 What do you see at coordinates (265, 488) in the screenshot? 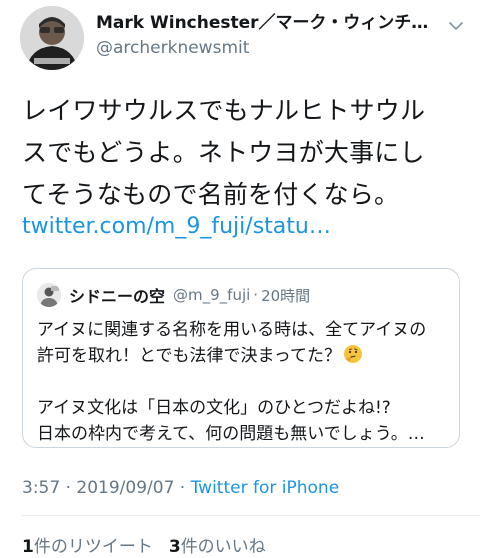
I see `tweet-source-link: Twitter for iPhone` at bounding box center [265, 488].